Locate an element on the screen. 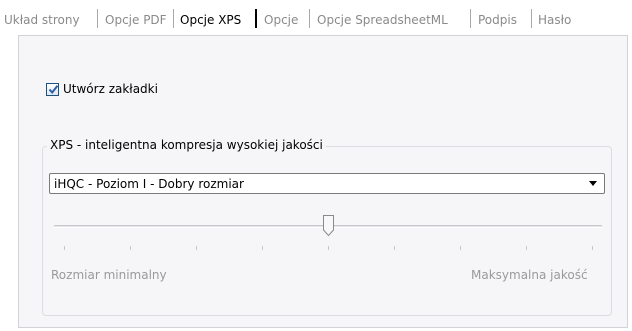  tab-spreadsheetml-options: Opcje SpreadsheetML is located at coordinates (382, 20).